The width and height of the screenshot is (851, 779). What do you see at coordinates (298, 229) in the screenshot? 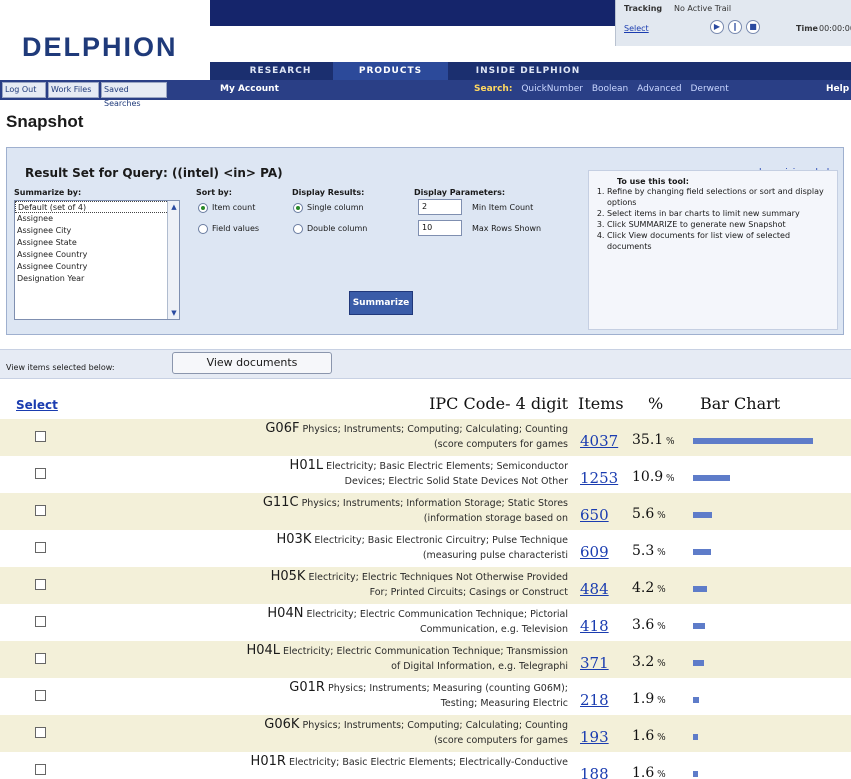
I see `double-column-radio` at bounding box center [298, 229].